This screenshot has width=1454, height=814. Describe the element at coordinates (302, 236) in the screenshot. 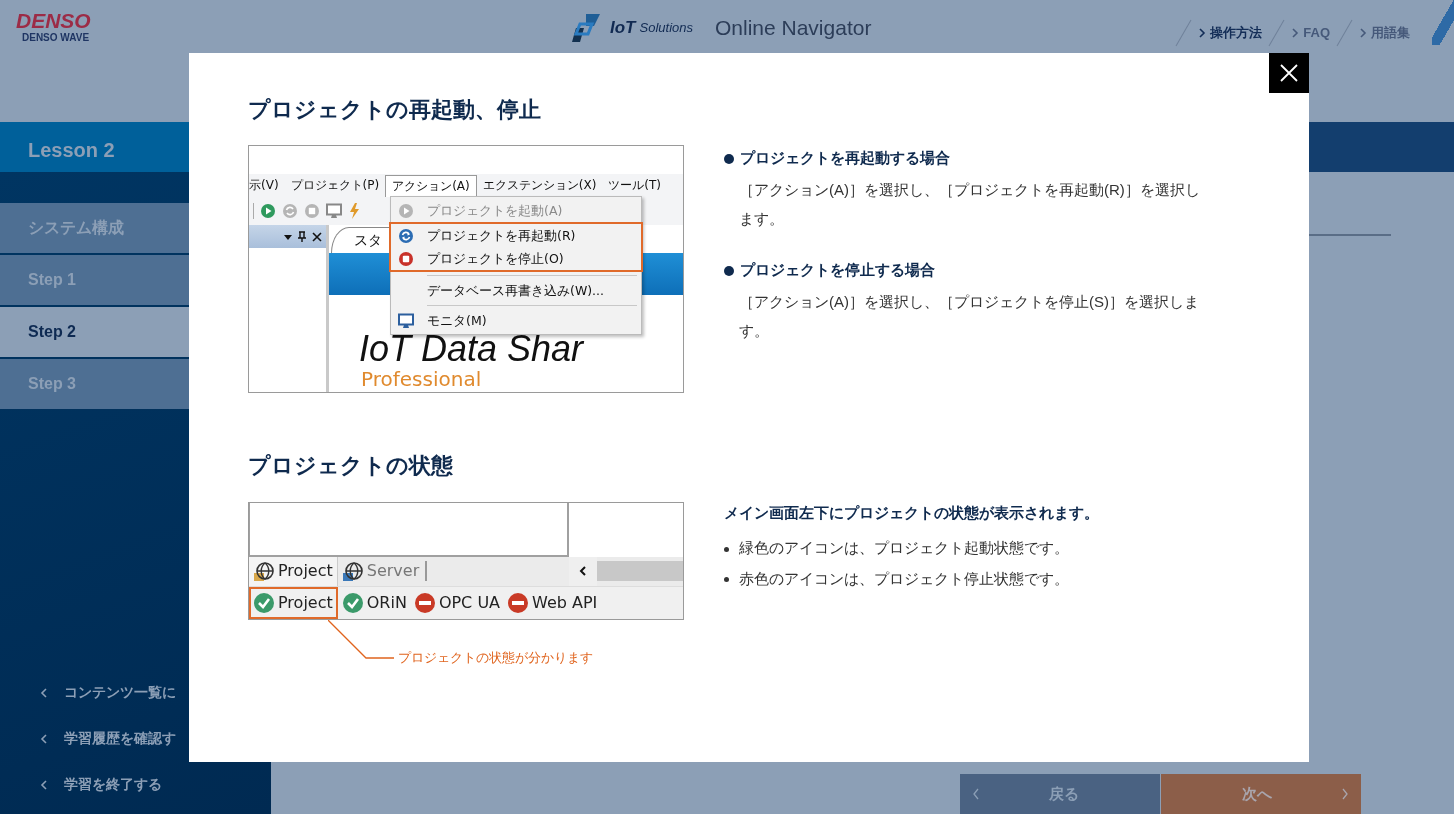

I see `pin-icon` at that location.